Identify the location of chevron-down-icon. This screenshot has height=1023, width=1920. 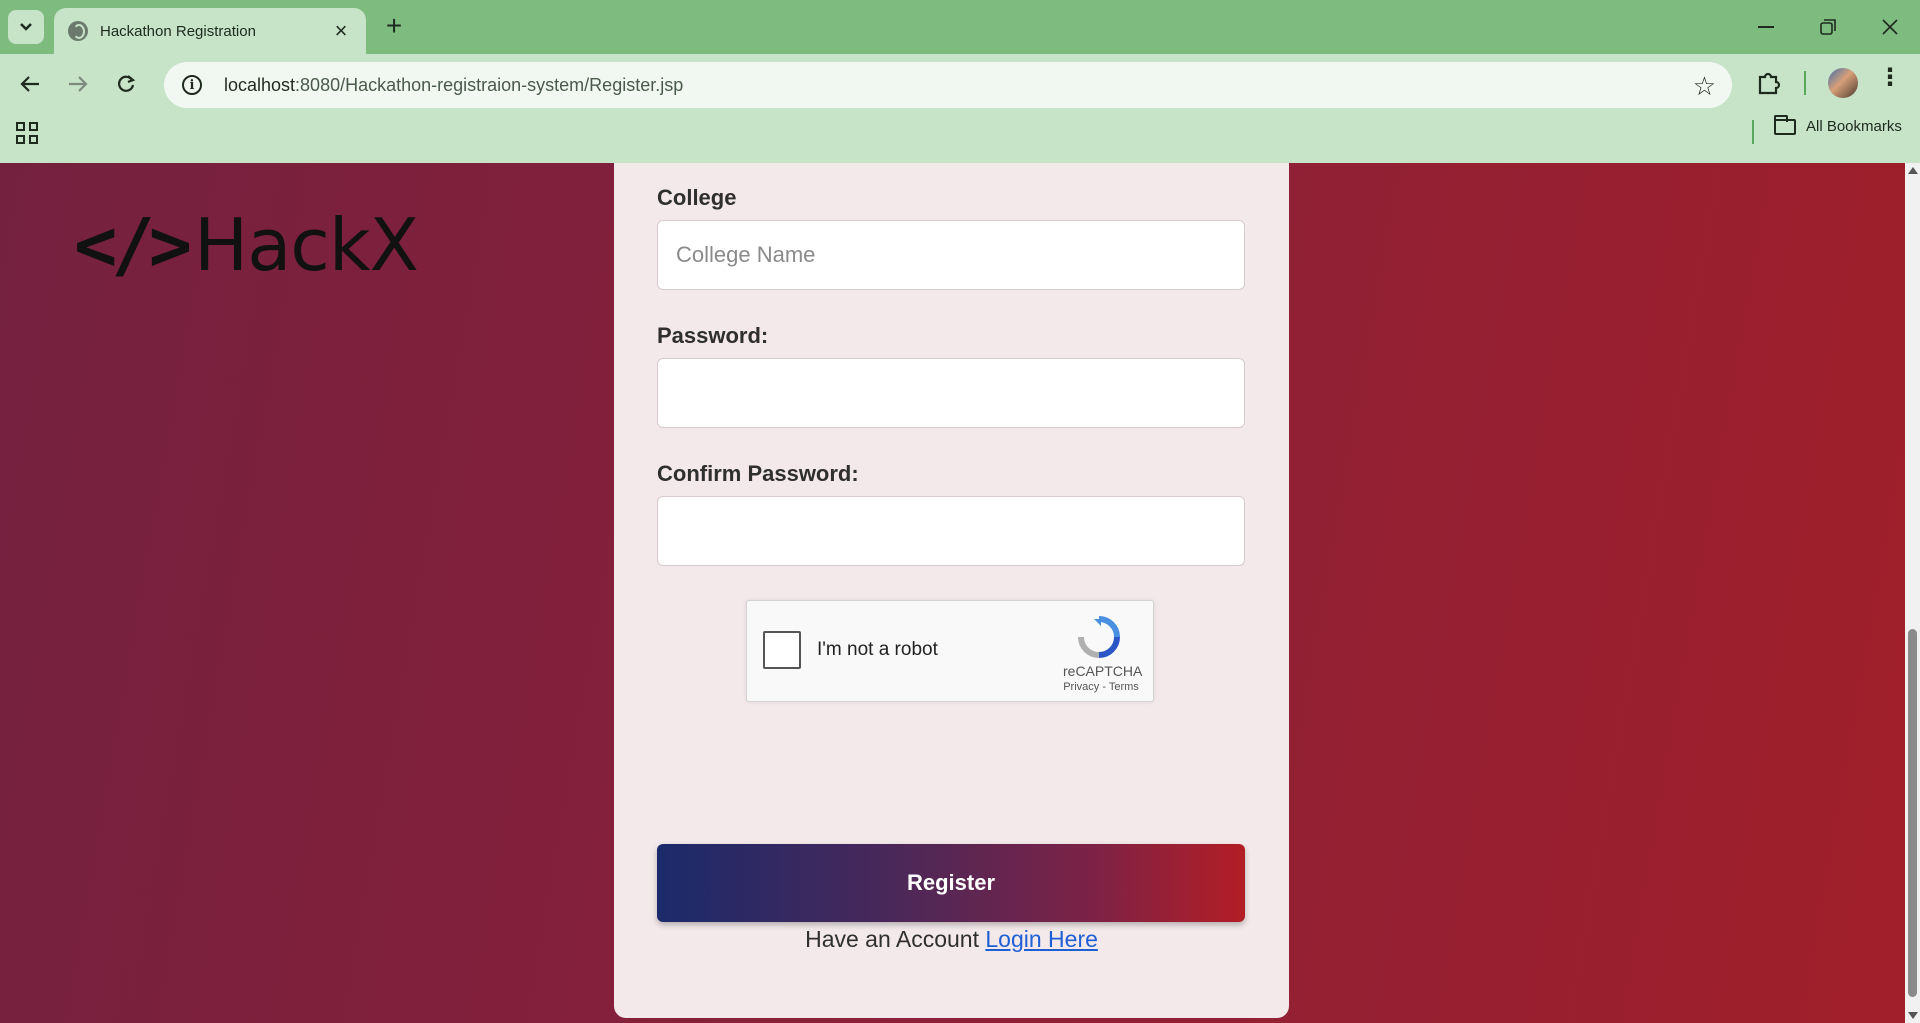
(26, 27).